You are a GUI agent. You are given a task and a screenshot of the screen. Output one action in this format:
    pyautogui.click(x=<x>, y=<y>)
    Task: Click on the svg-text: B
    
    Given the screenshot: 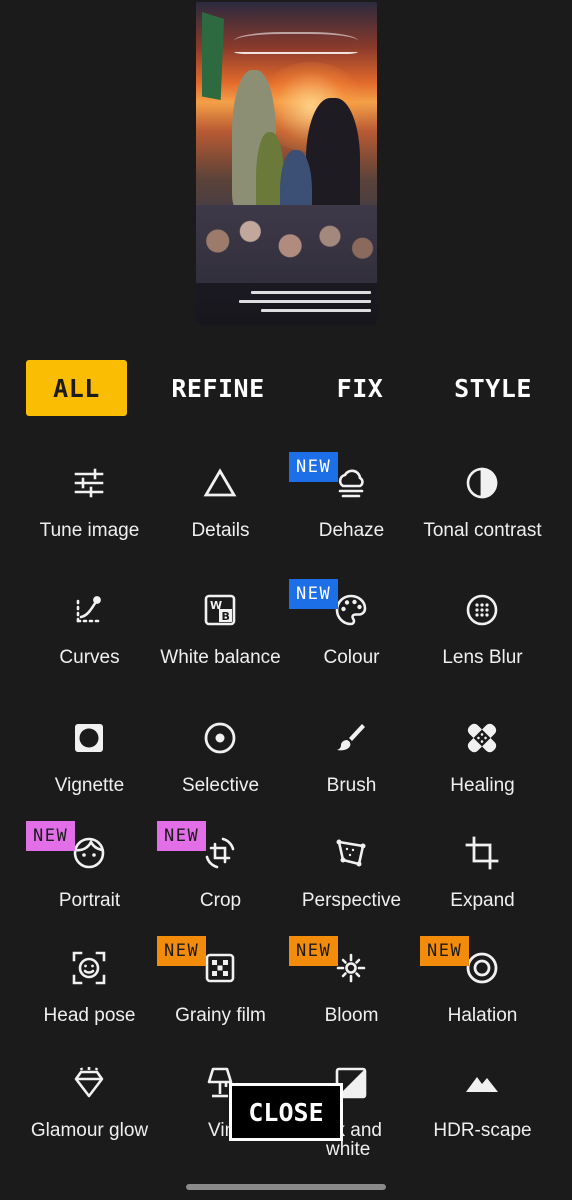 What is the action you would take?
    pyautogui.click(x=226, y=616)
    